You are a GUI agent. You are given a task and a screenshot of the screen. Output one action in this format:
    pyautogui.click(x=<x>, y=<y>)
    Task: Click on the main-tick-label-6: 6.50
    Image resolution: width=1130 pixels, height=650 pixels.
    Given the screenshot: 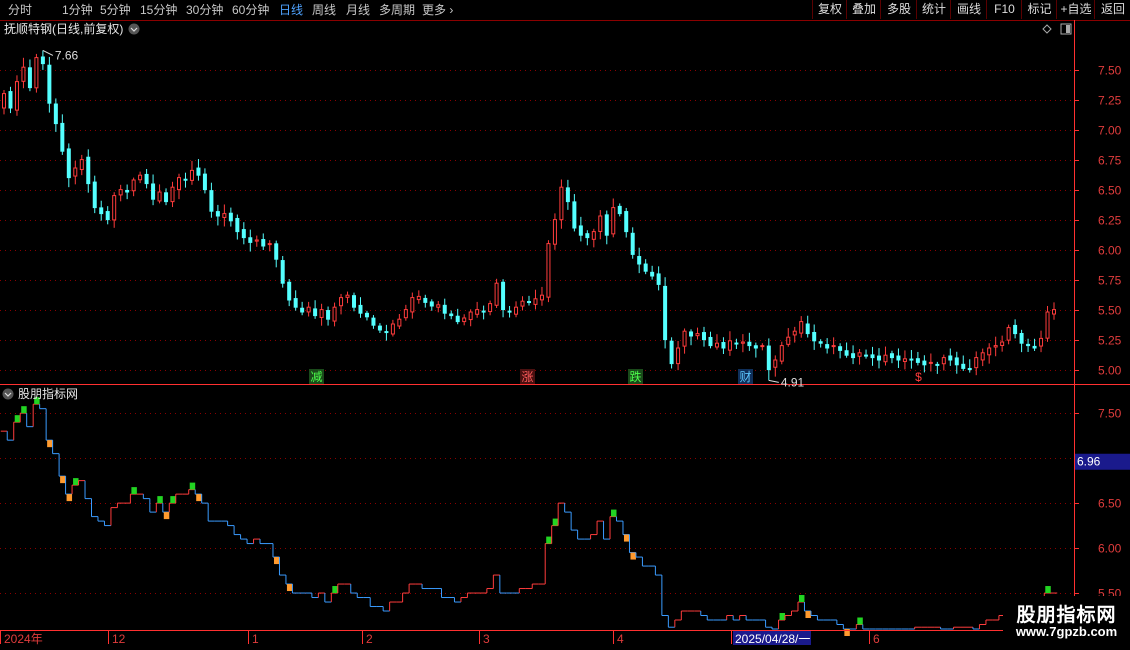 What is the action you would take?
    pyautogui.click(x=1110, y=191)
    